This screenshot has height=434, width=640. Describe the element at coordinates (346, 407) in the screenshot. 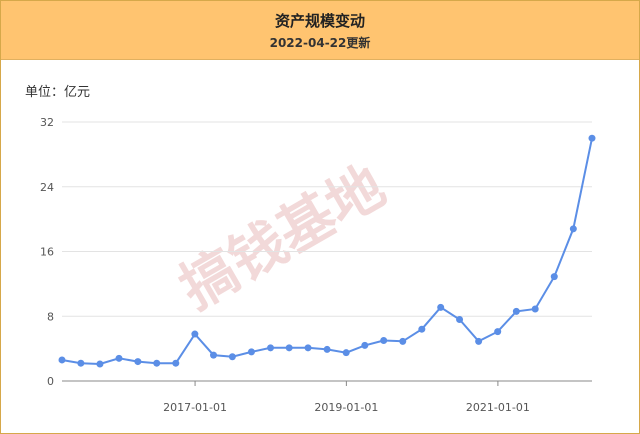

I see `x-tick-label: 2019-01-01` at that location.